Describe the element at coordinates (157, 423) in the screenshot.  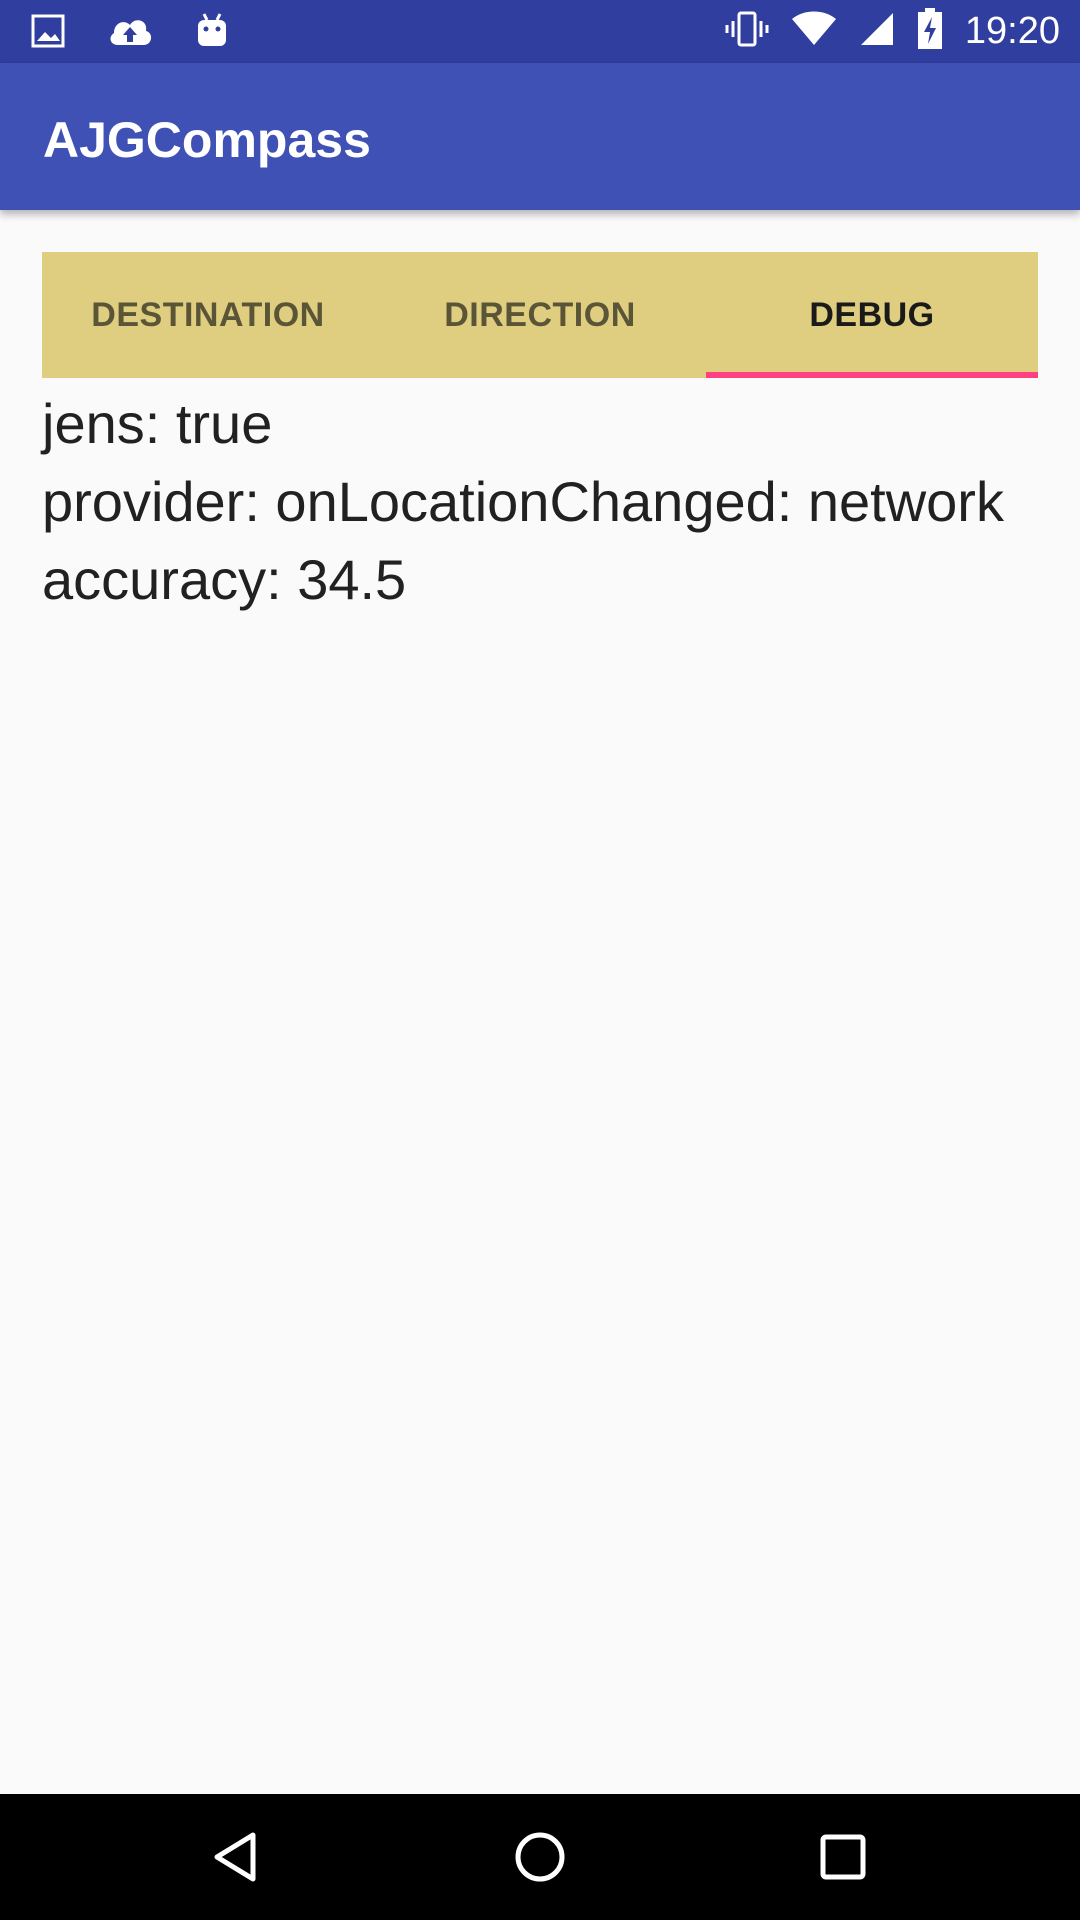
I see `debug-line-jens: jens: true` at that location.